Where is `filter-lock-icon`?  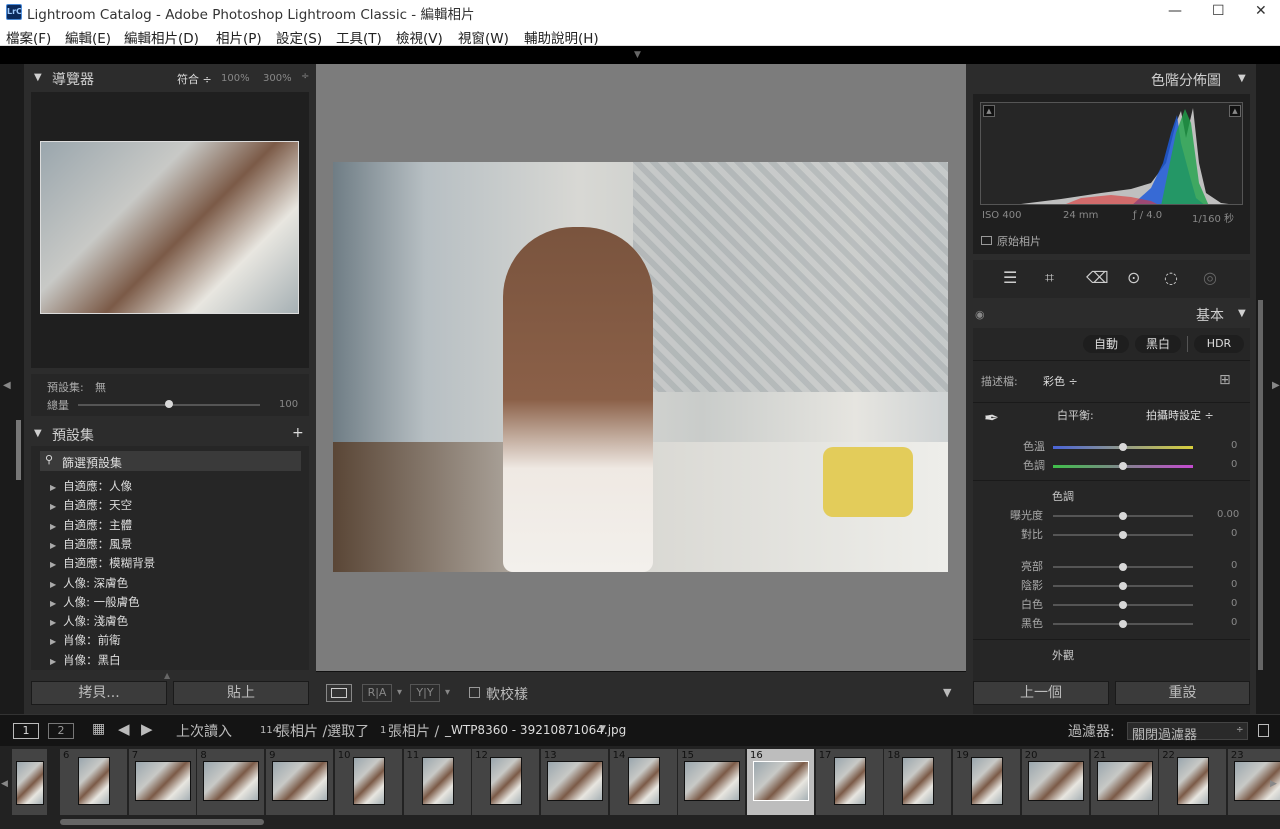
filter-lock-icon is located at coordinates (1263, 730).